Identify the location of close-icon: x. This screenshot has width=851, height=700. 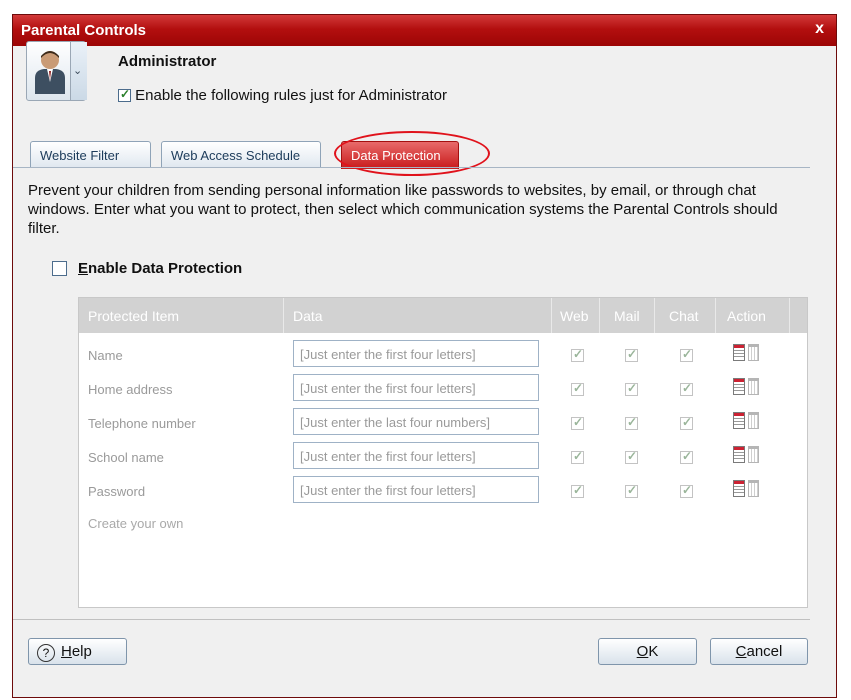
(819, 29).